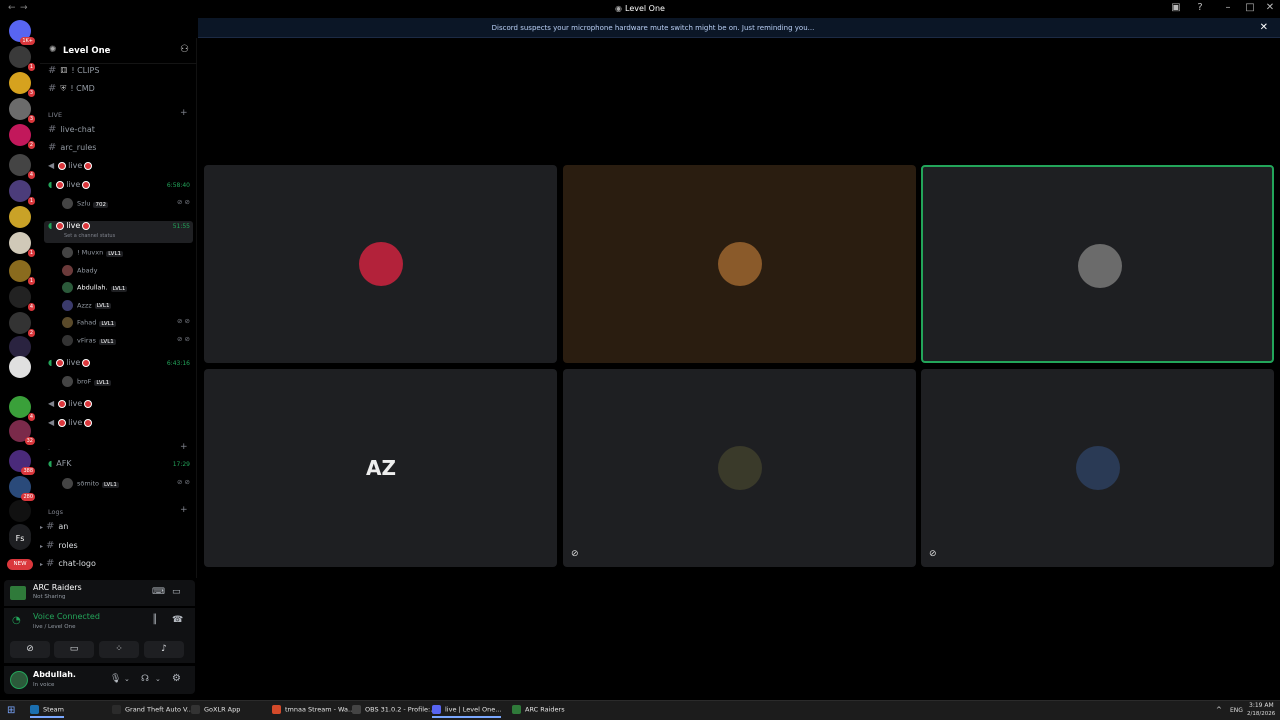 The height and width of the screenshot is (720, 1280). What do you see at coordinates (1264, 27) in the screenshot?
I see `notice-close-icon: ✕` at bounding box center [1264, 27].